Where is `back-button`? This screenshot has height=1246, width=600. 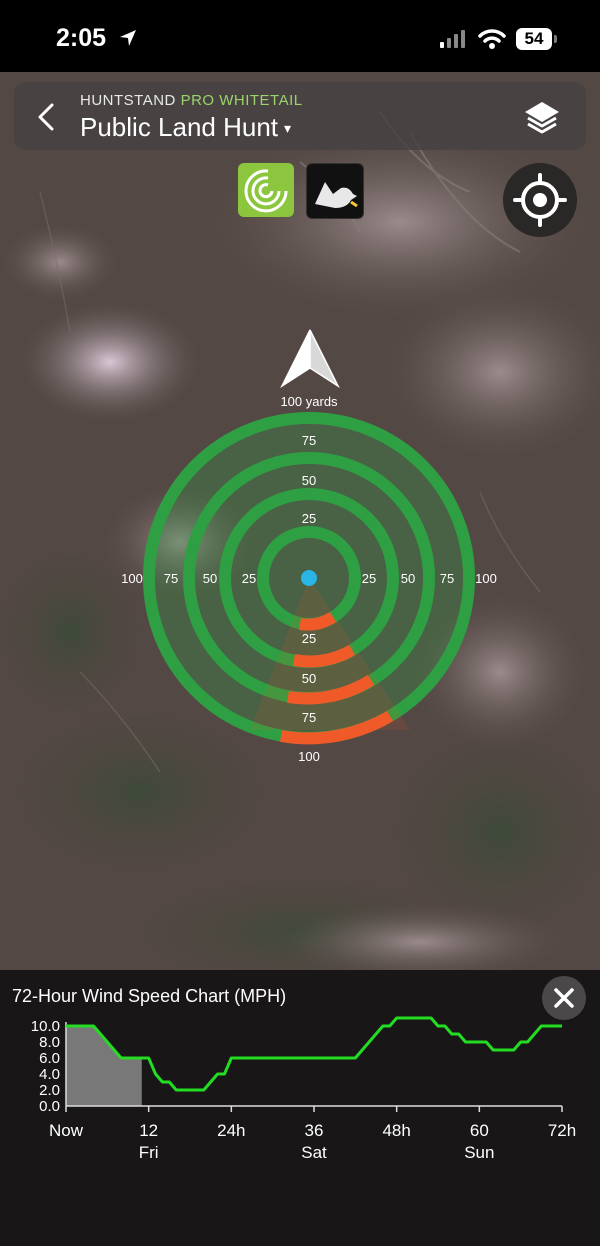 back-button is located at coordinates (46, 117).